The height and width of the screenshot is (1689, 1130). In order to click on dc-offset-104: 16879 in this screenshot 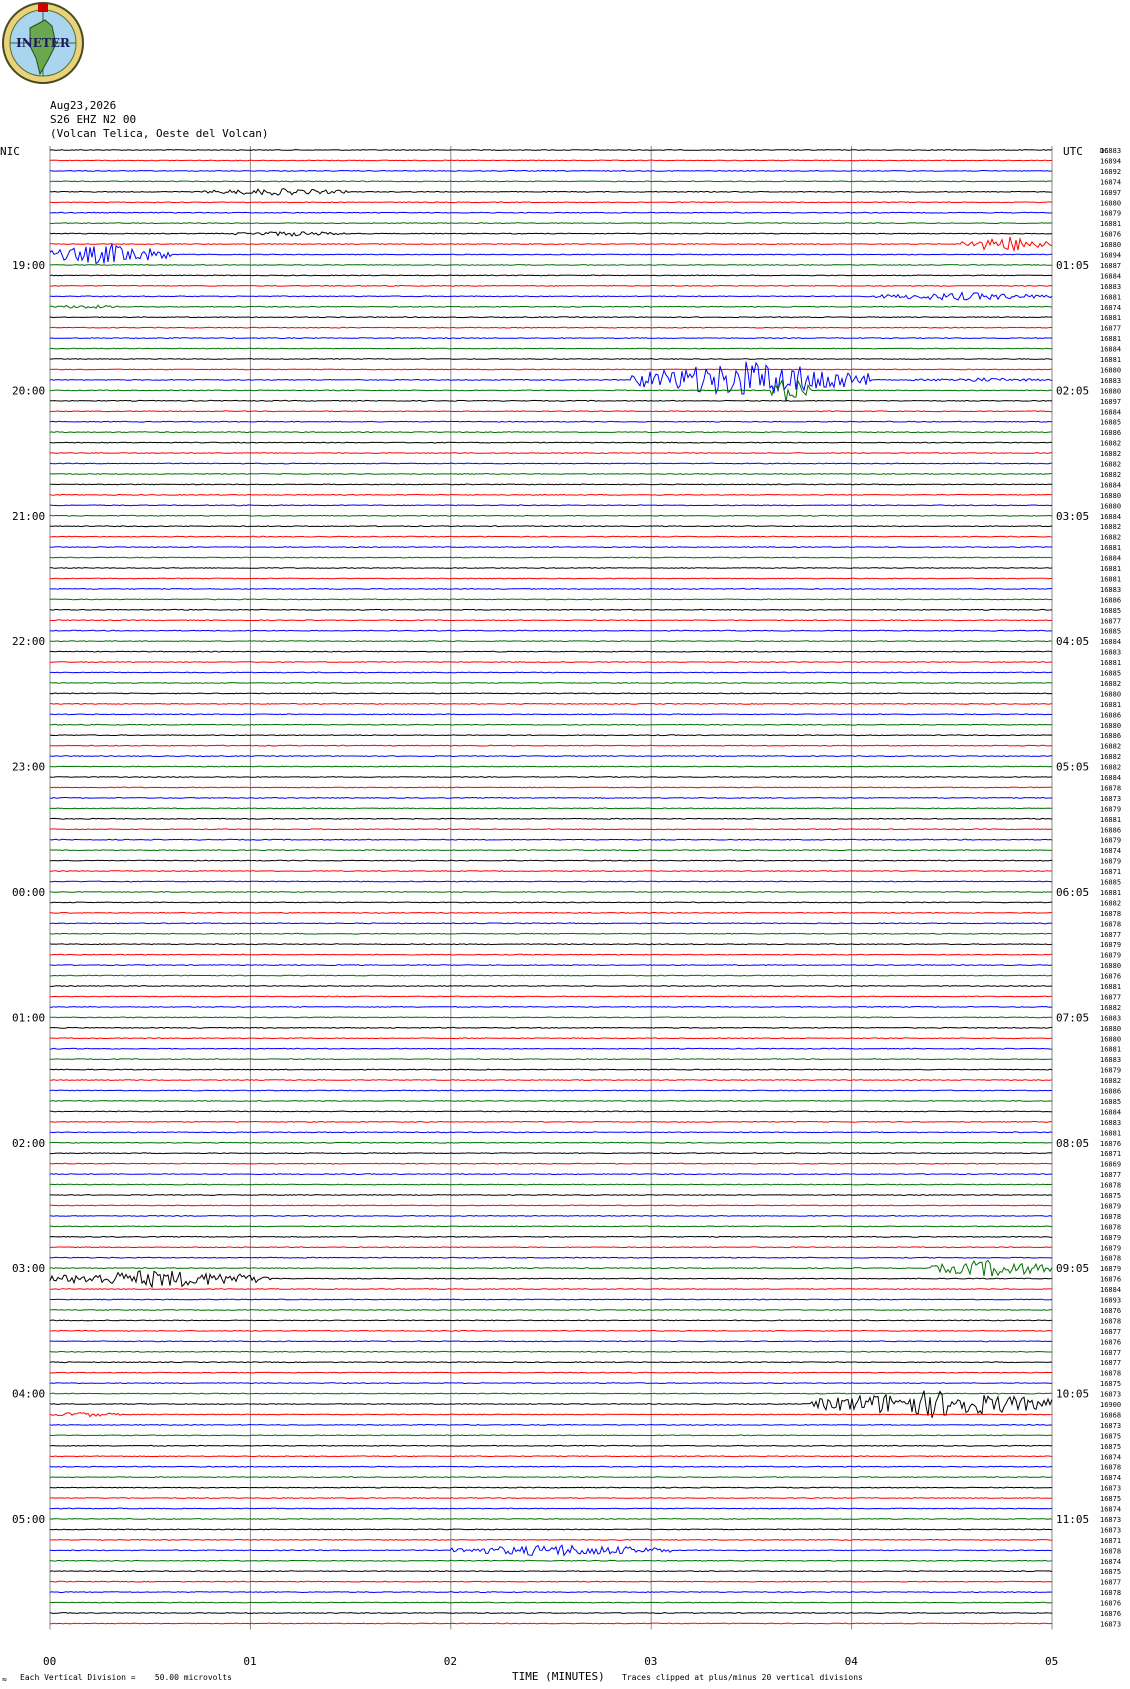, I will do `click(1110, 1238)`.